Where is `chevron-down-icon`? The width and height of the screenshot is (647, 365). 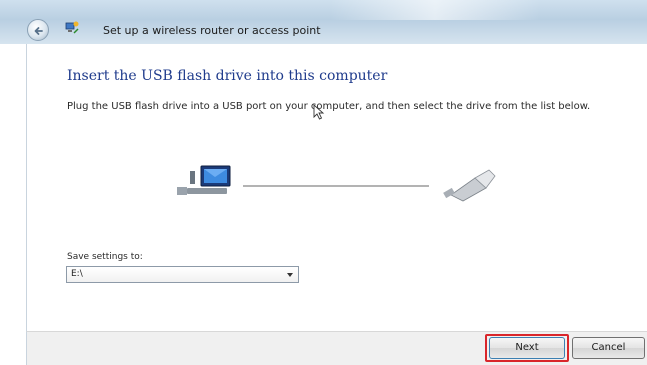
chevron-down-icon is located at coordinates (290, 275).